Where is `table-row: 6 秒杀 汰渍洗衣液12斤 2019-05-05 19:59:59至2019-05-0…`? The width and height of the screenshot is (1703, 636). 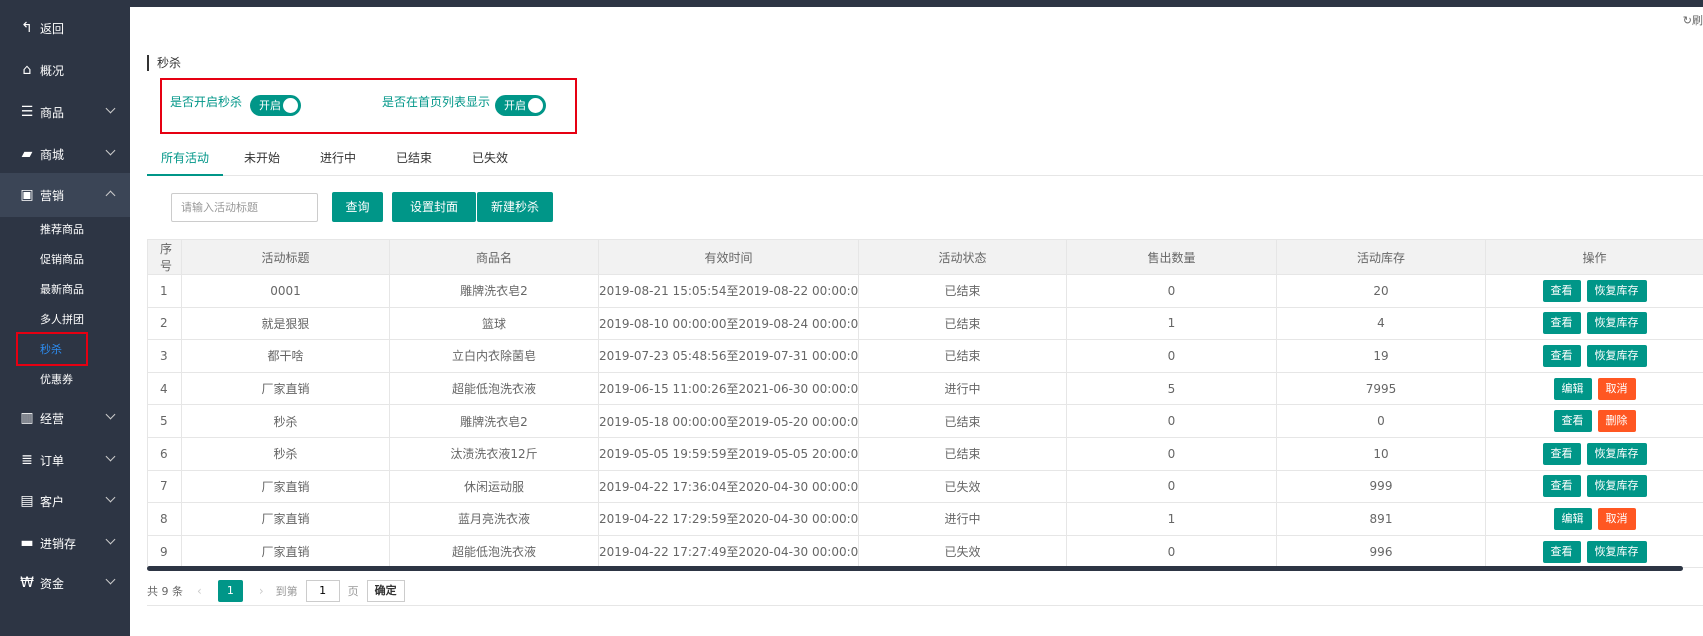
table-row: 6 秒杀 汰渍洗衣液12斤 2019-05-05 19:59:59至2019-05-0… is located at coordinates (925, 453).